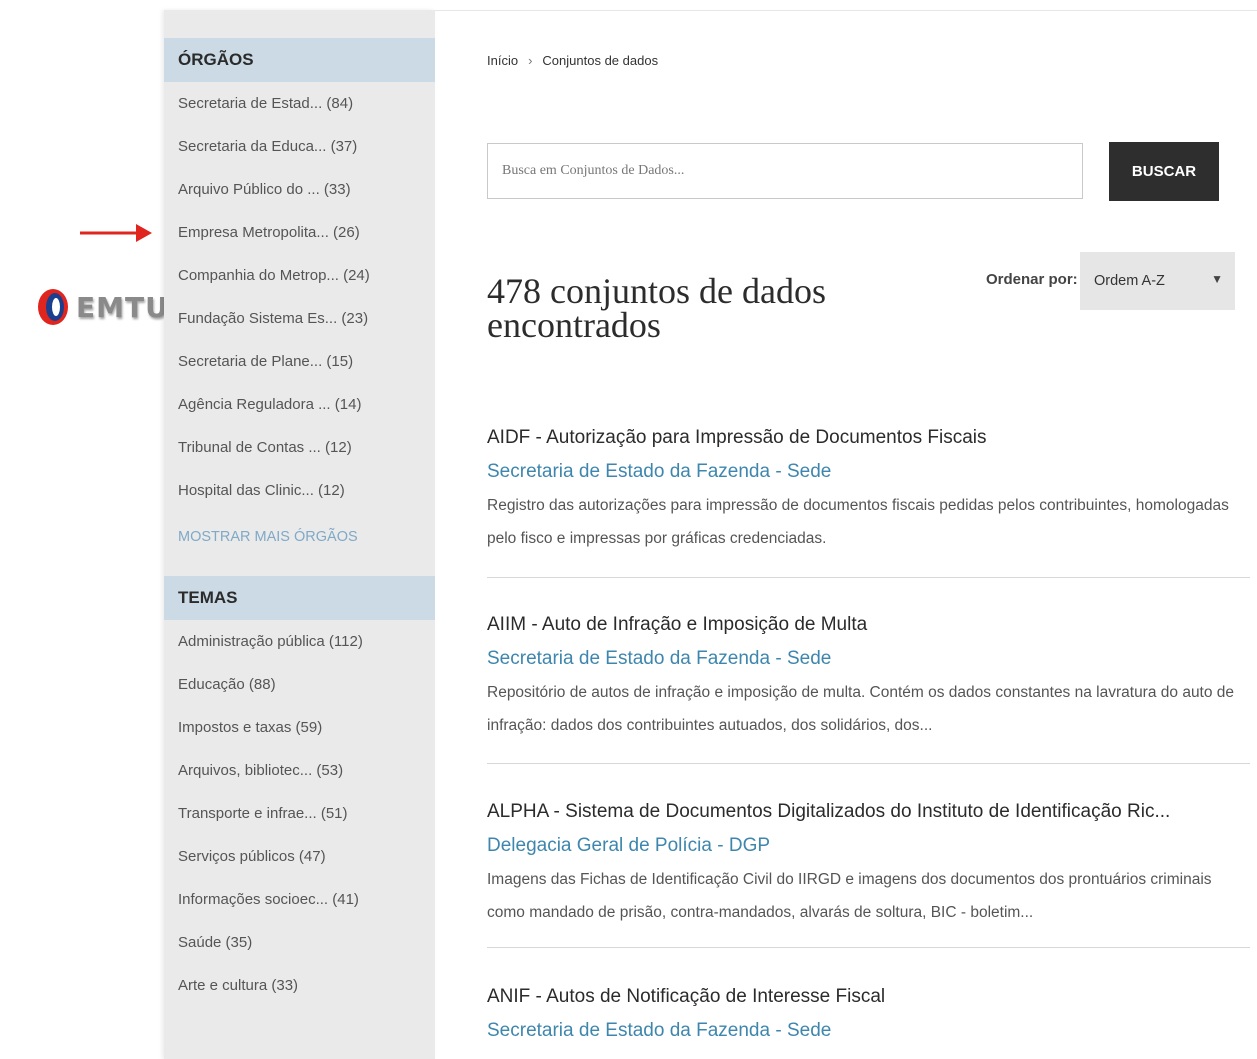  What do you see at coordinates (116, 233) in the screenshot?
I see `red-arrow-icon` at bounding box center [116, 233].